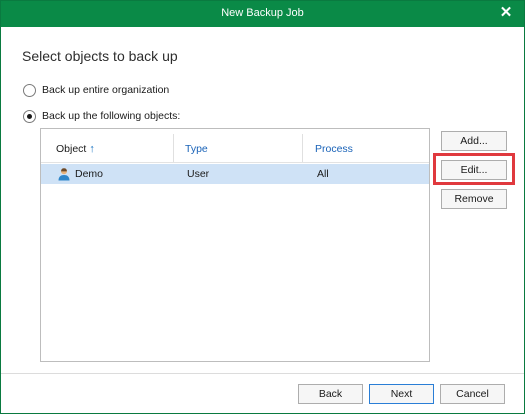 The image size is (525, 414). Describe the element at coordinates (506, 13) in the screenshot. I see `close-icon: ✕` at that location.